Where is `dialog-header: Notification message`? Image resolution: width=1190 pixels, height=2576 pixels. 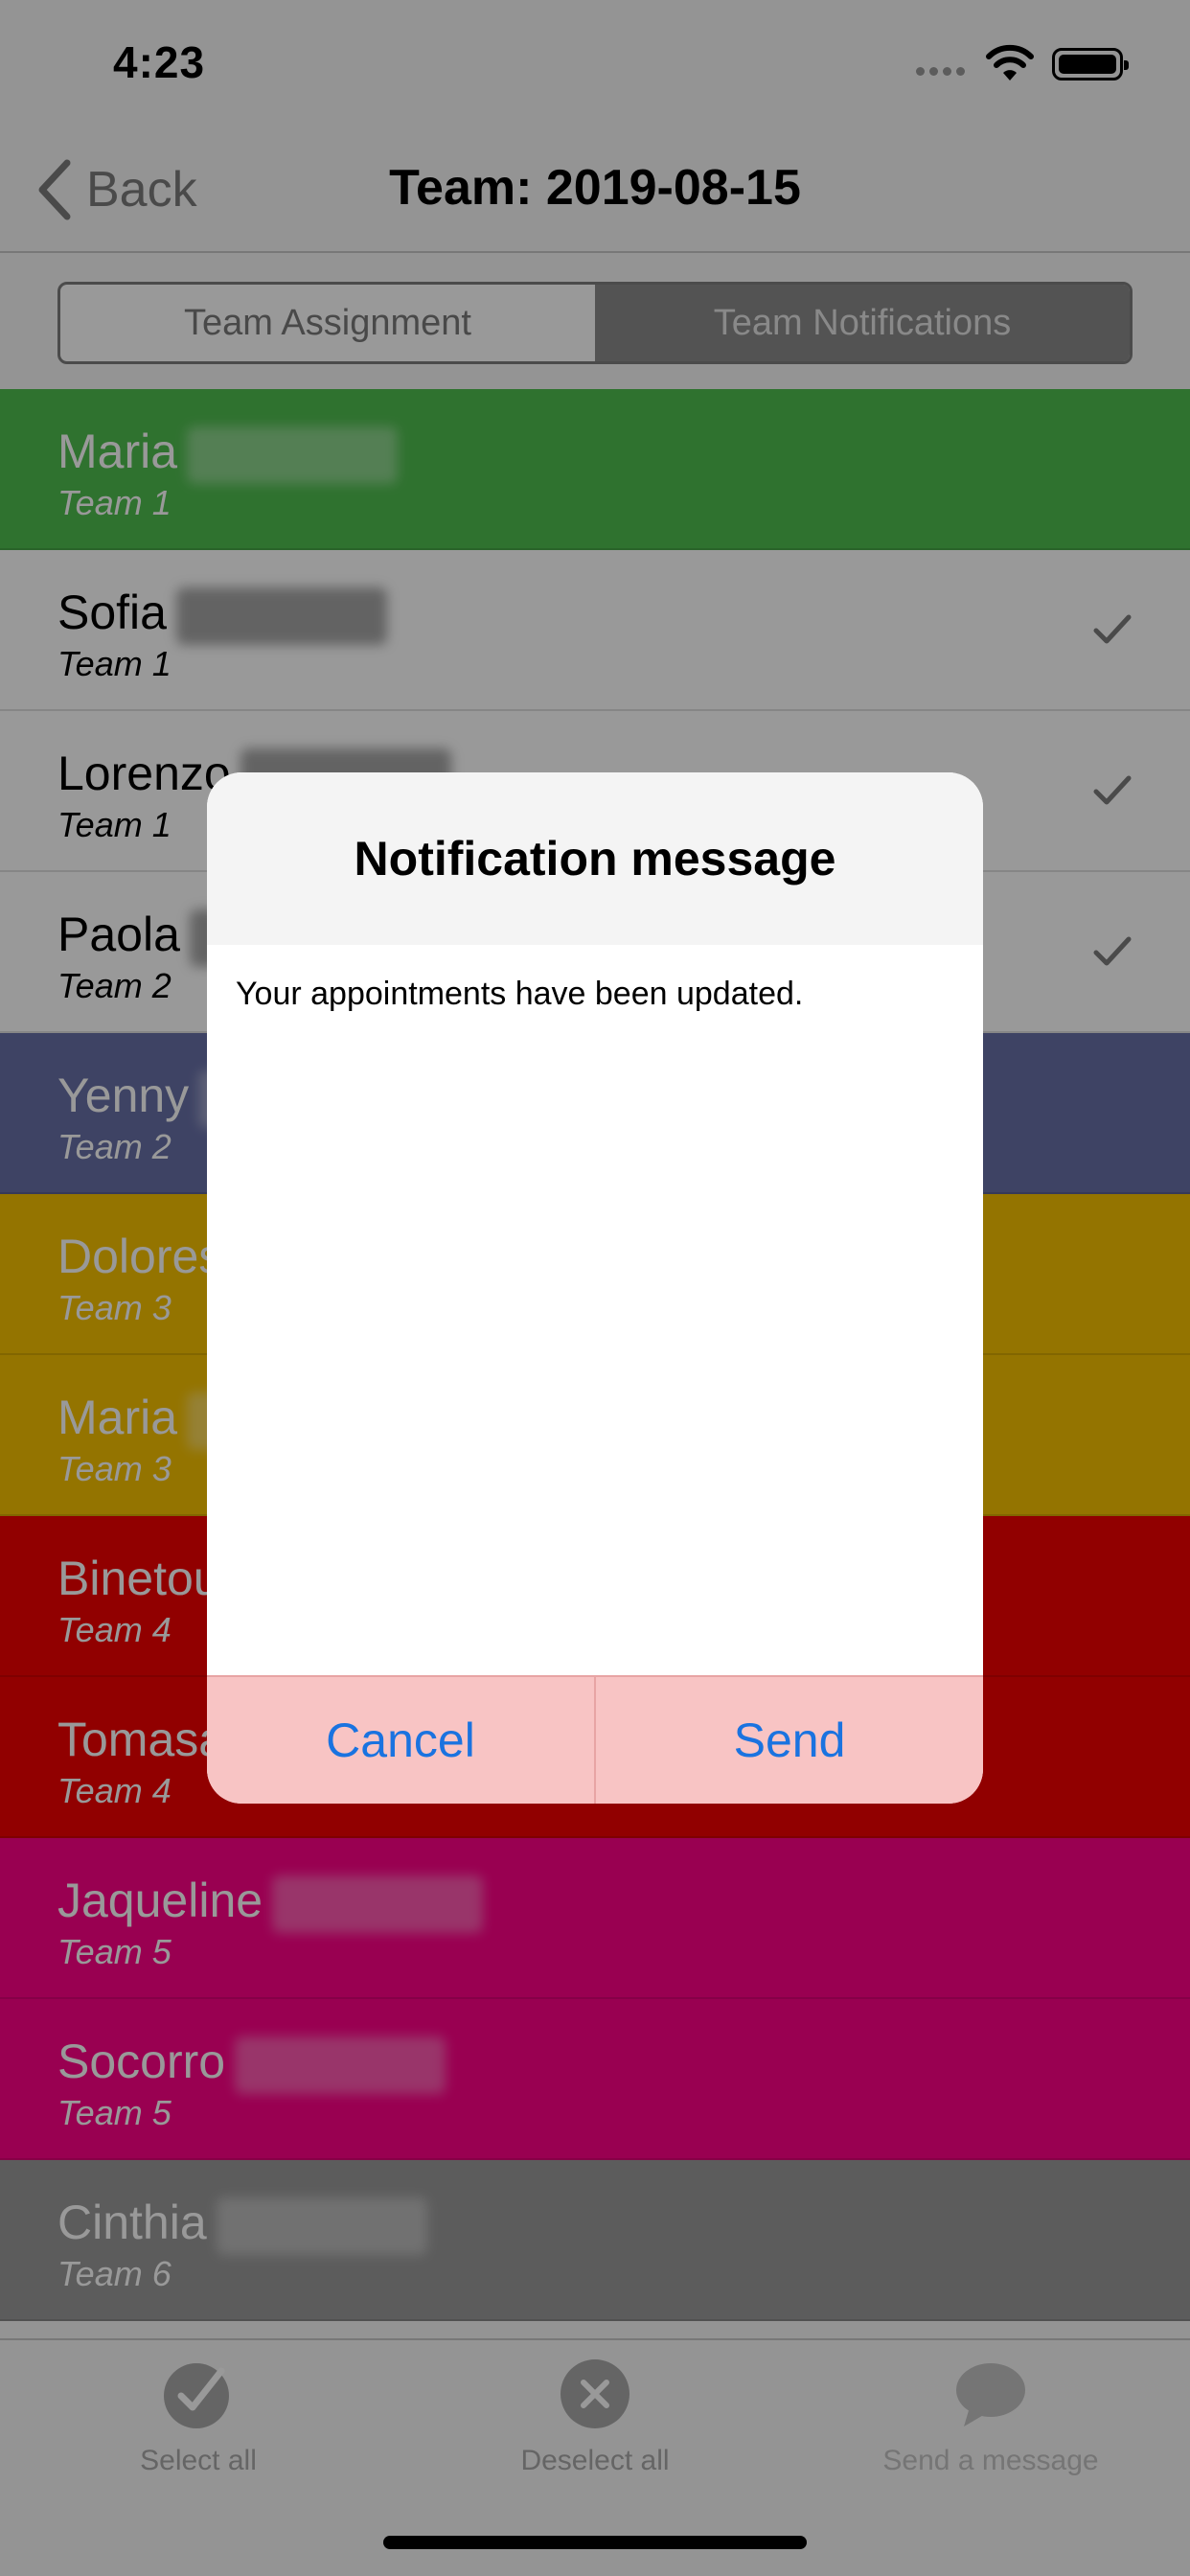 dialog-header: Notification message is located at coordinates (595, 858).